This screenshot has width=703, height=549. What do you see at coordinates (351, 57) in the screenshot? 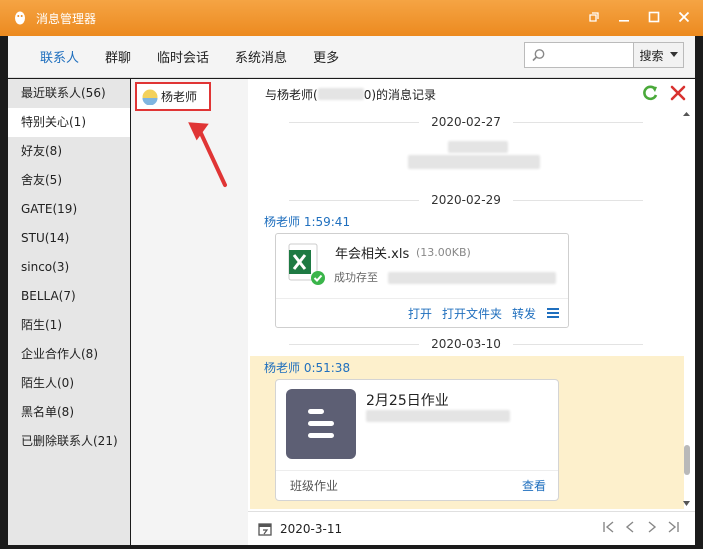
I see `nav-bar: 联系人 群聊 临时会话 系统消息 更多 搜索` at bounding box center [351, 57].